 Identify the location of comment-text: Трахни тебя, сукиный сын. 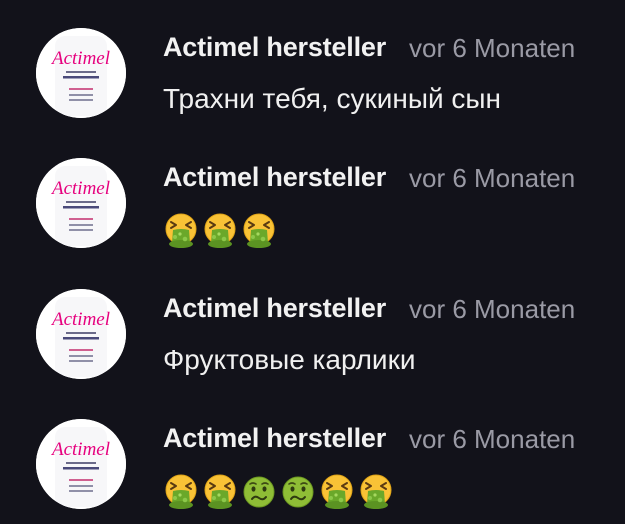
(332, 98).